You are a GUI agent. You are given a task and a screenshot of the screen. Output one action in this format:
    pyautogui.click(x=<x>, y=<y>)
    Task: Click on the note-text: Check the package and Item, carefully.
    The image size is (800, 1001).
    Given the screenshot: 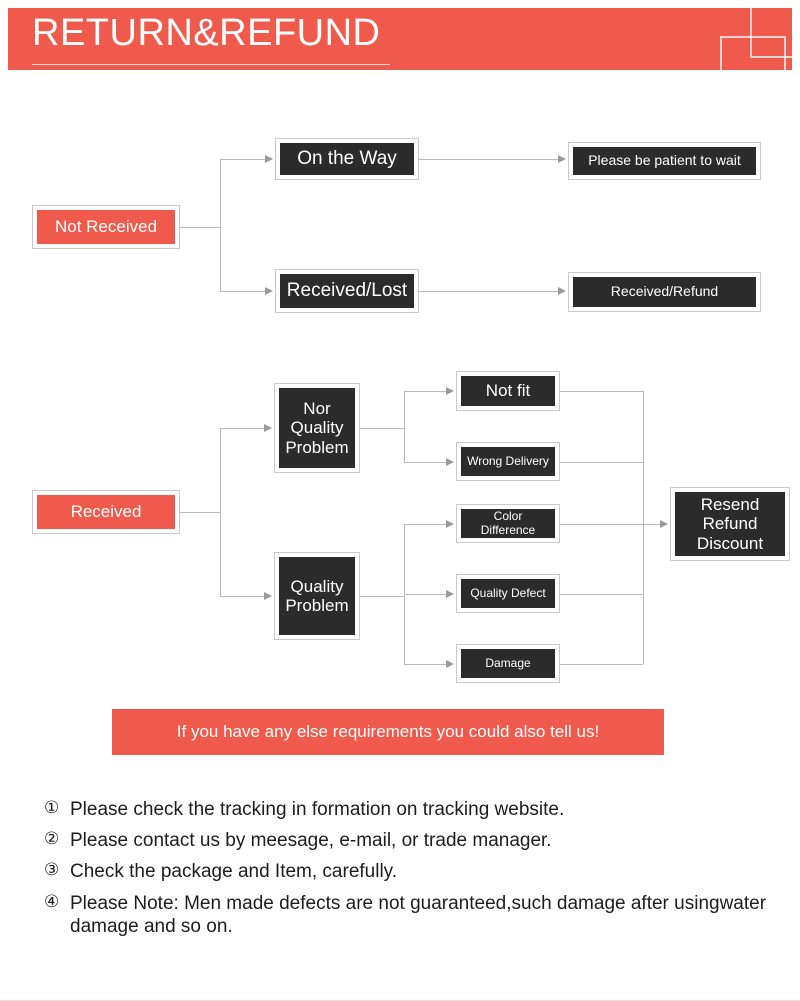 What is the action you would take?
    pyautogui.click(x=234, y=872)
    